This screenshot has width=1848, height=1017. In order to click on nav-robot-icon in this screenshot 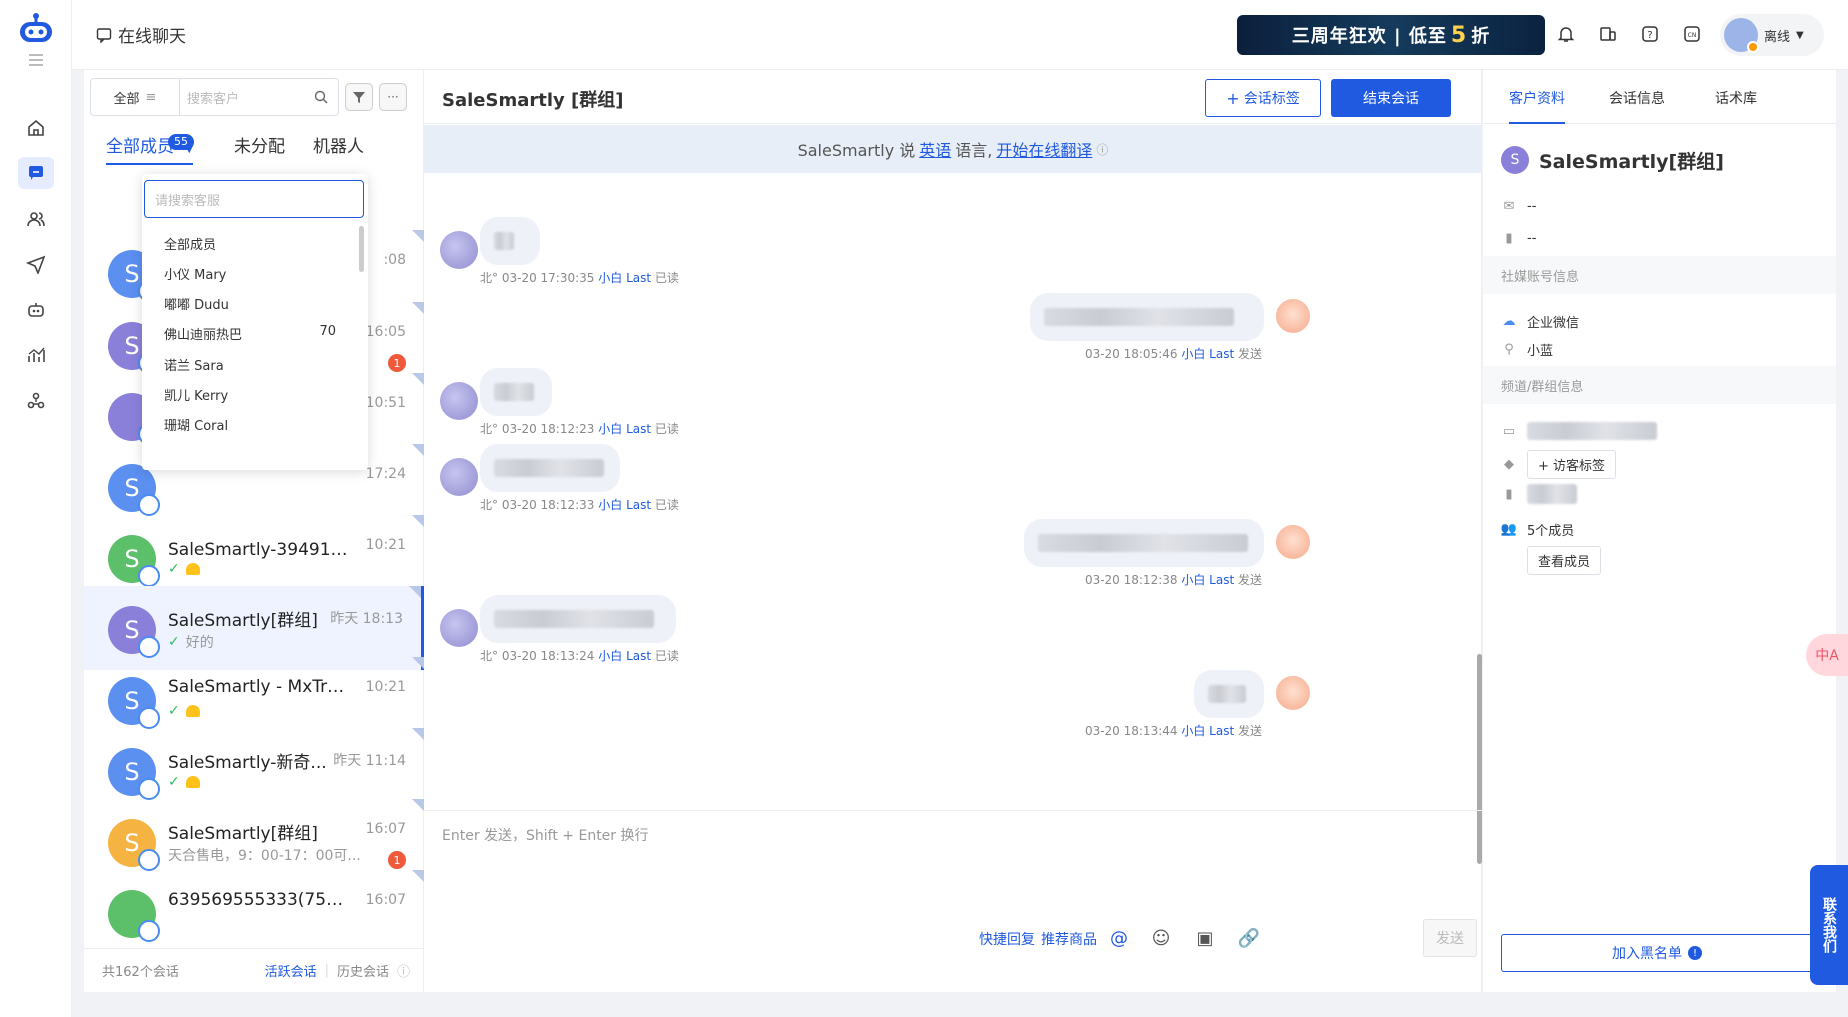, I will do `click(36, 310)`.